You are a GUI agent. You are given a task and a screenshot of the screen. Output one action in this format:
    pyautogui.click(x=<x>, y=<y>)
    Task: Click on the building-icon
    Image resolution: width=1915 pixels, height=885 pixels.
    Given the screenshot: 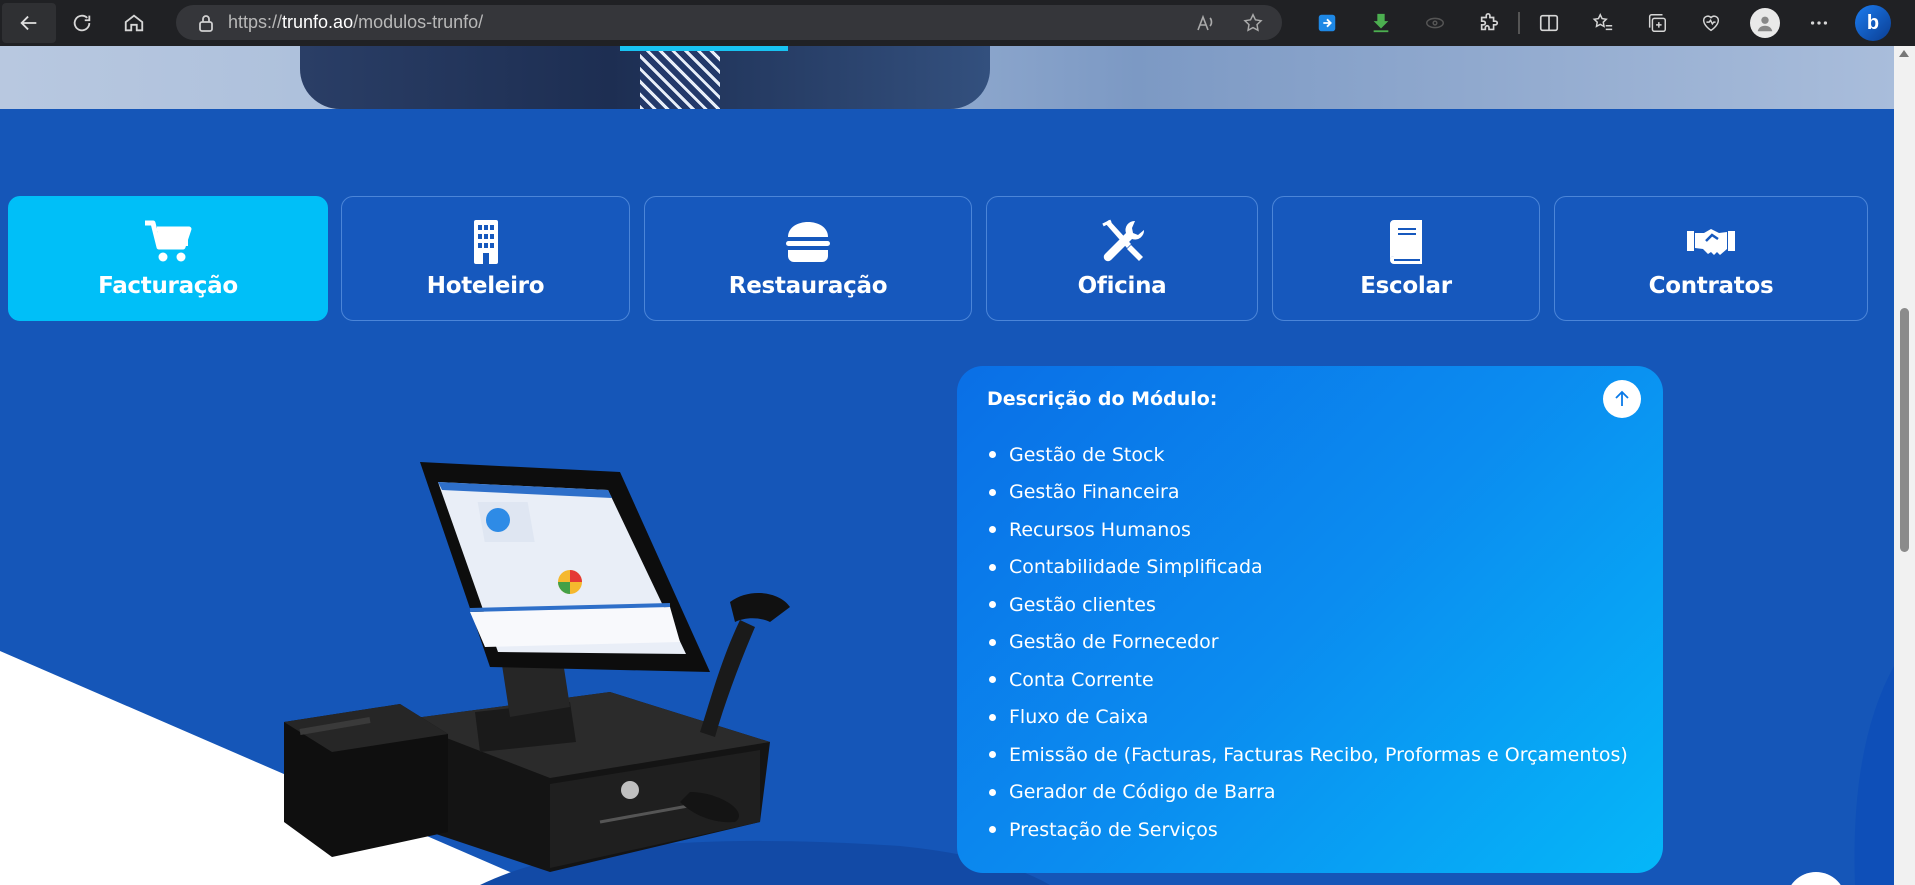 What is the action you would take?
    pyautogui.click(x=485, y=241)
    